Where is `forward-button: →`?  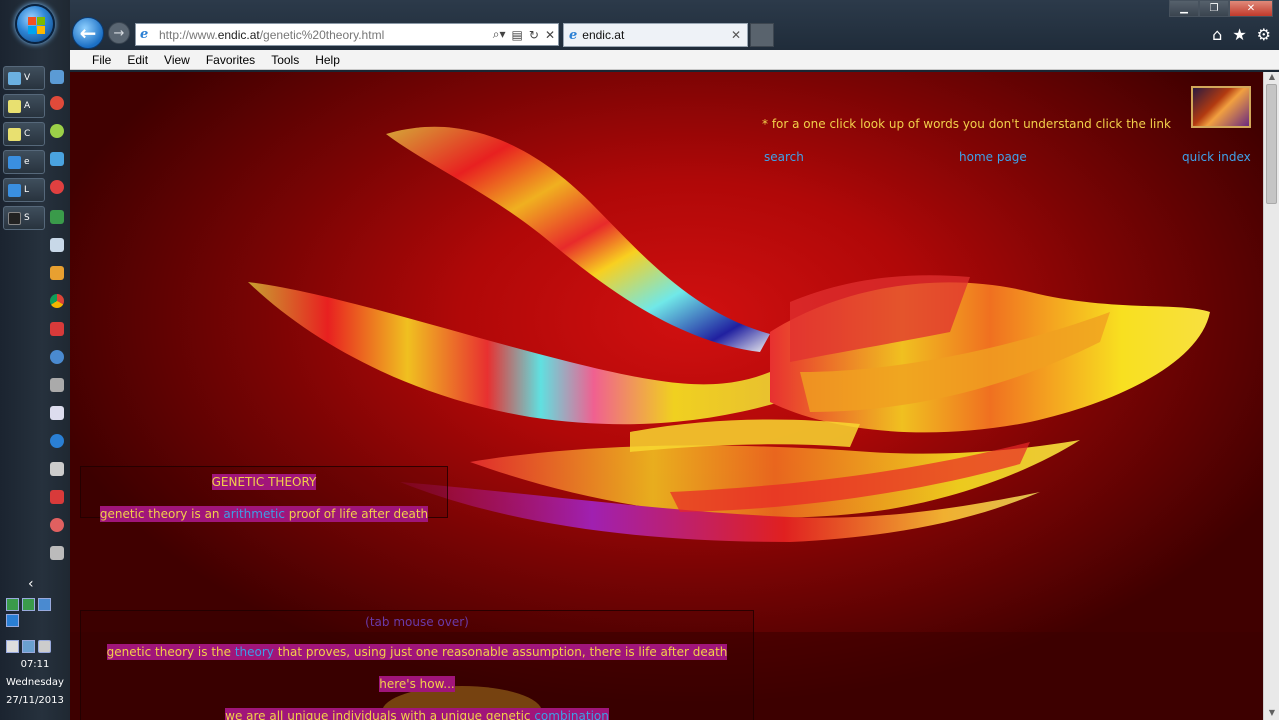 forward-button: → is located at coordinates (119, 33).